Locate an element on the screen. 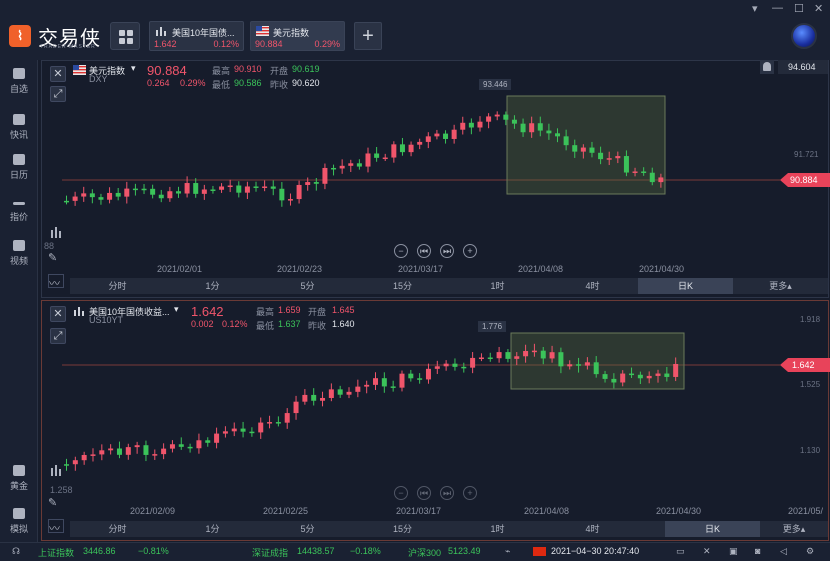 This screenshot has height=561, width=830. x-axis-date: 2021/02/25 is located at coordinates (286, 511).